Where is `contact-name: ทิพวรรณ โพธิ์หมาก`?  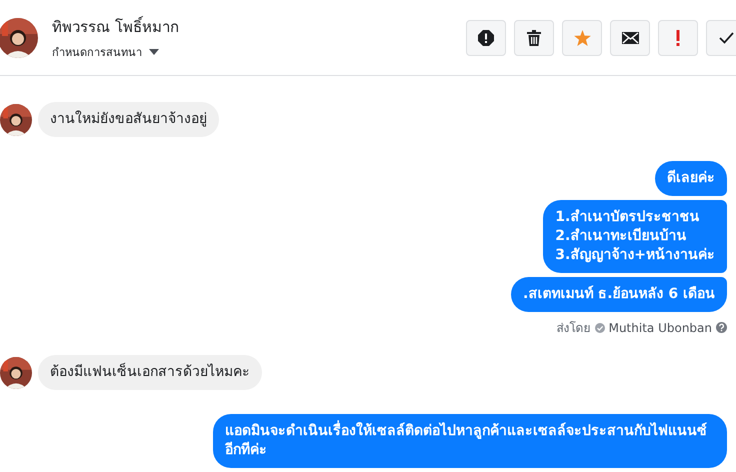 contact-name: ทิพวรรณ โพธิ์หมาก is located at coordinates (116, 26).